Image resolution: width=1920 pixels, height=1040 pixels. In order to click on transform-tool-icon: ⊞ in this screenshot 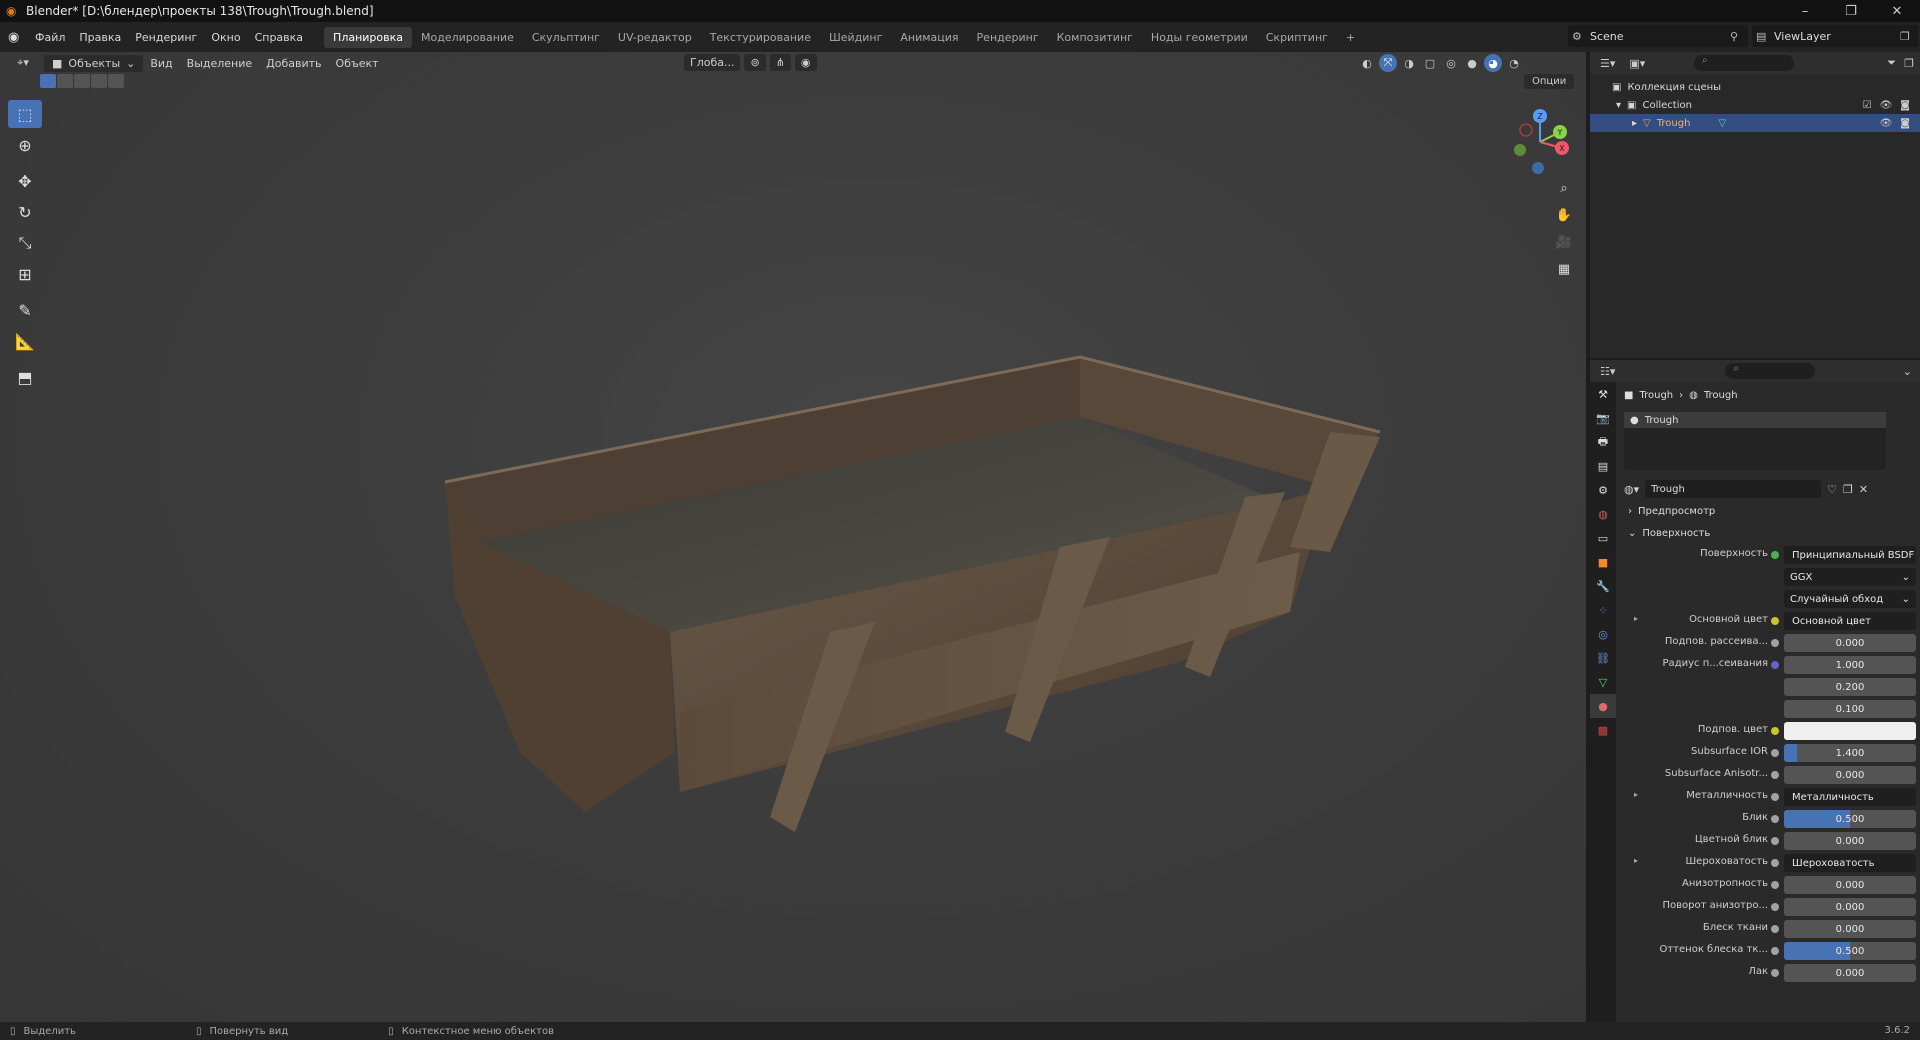, I will do `click(25, 274)`.